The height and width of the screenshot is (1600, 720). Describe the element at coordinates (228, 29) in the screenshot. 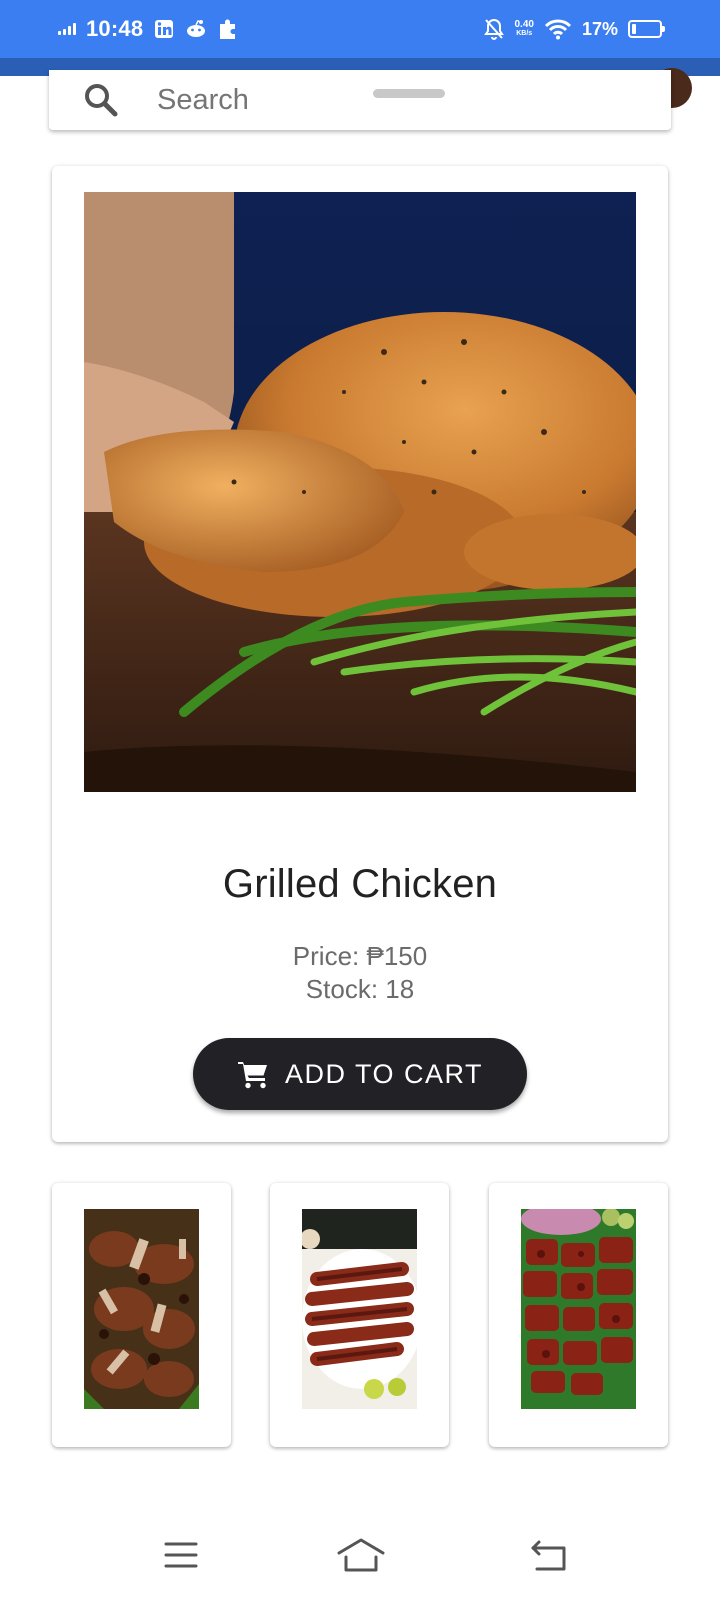

I see `puzzle-icon` at that location.